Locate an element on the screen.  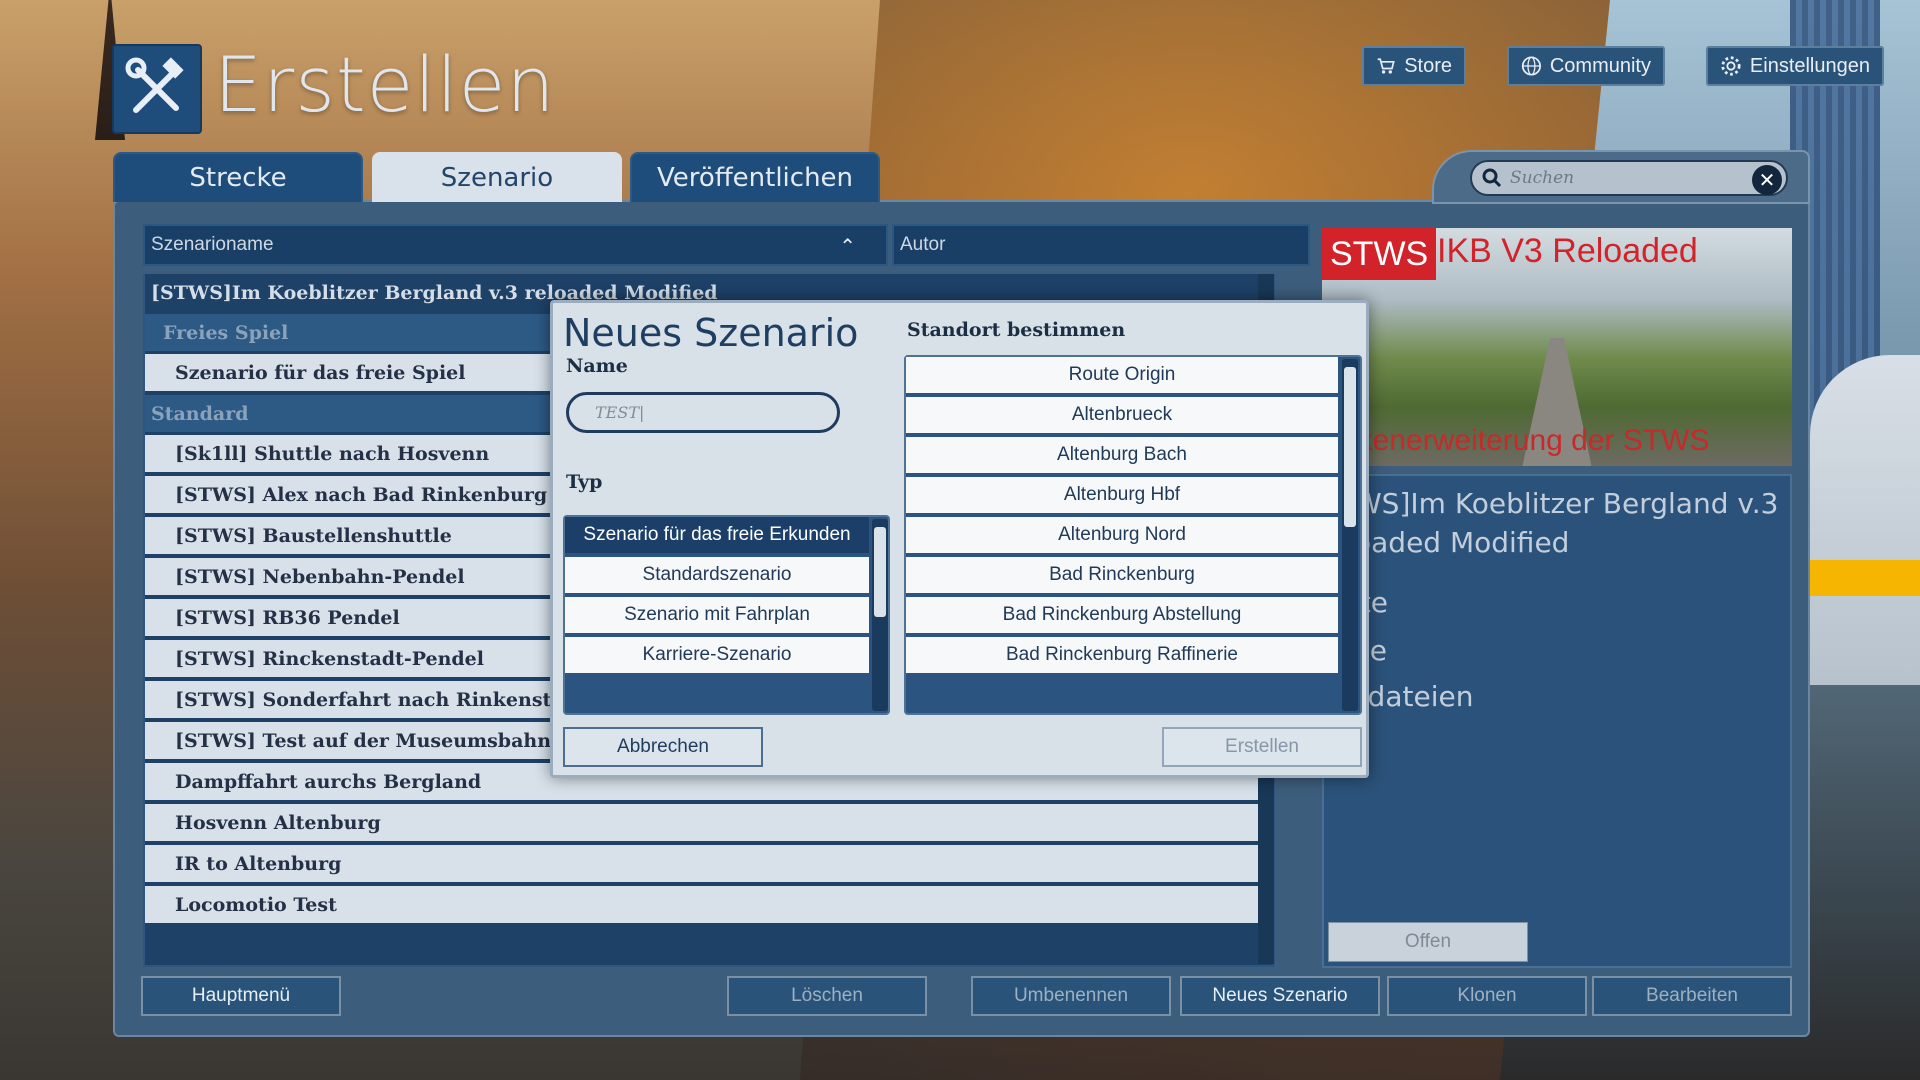
settings-button: Einstellungen is located at coordinates (1795, 66).